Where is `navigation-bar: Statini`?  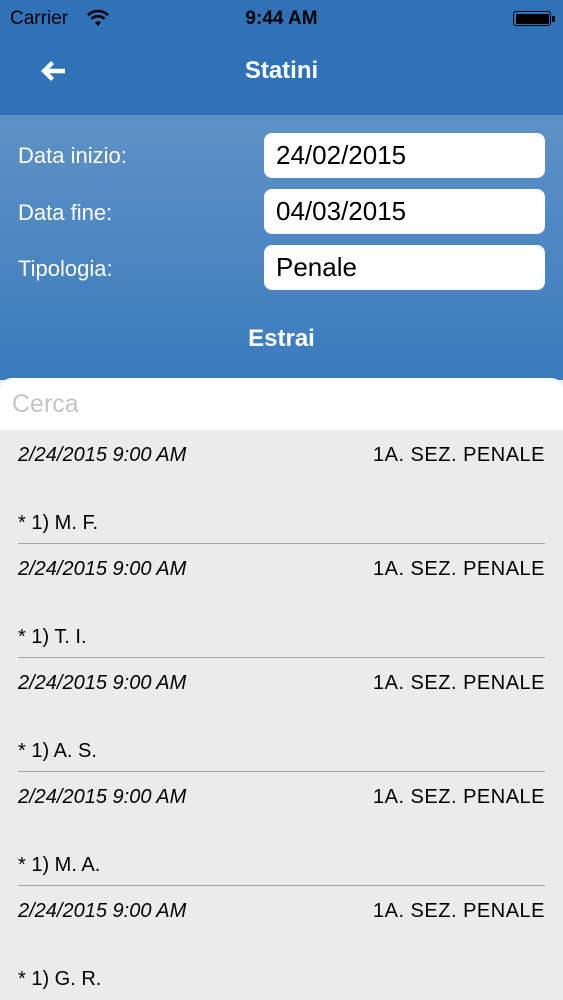 navigation-bar: Statini is located at coordinates (281, 76).